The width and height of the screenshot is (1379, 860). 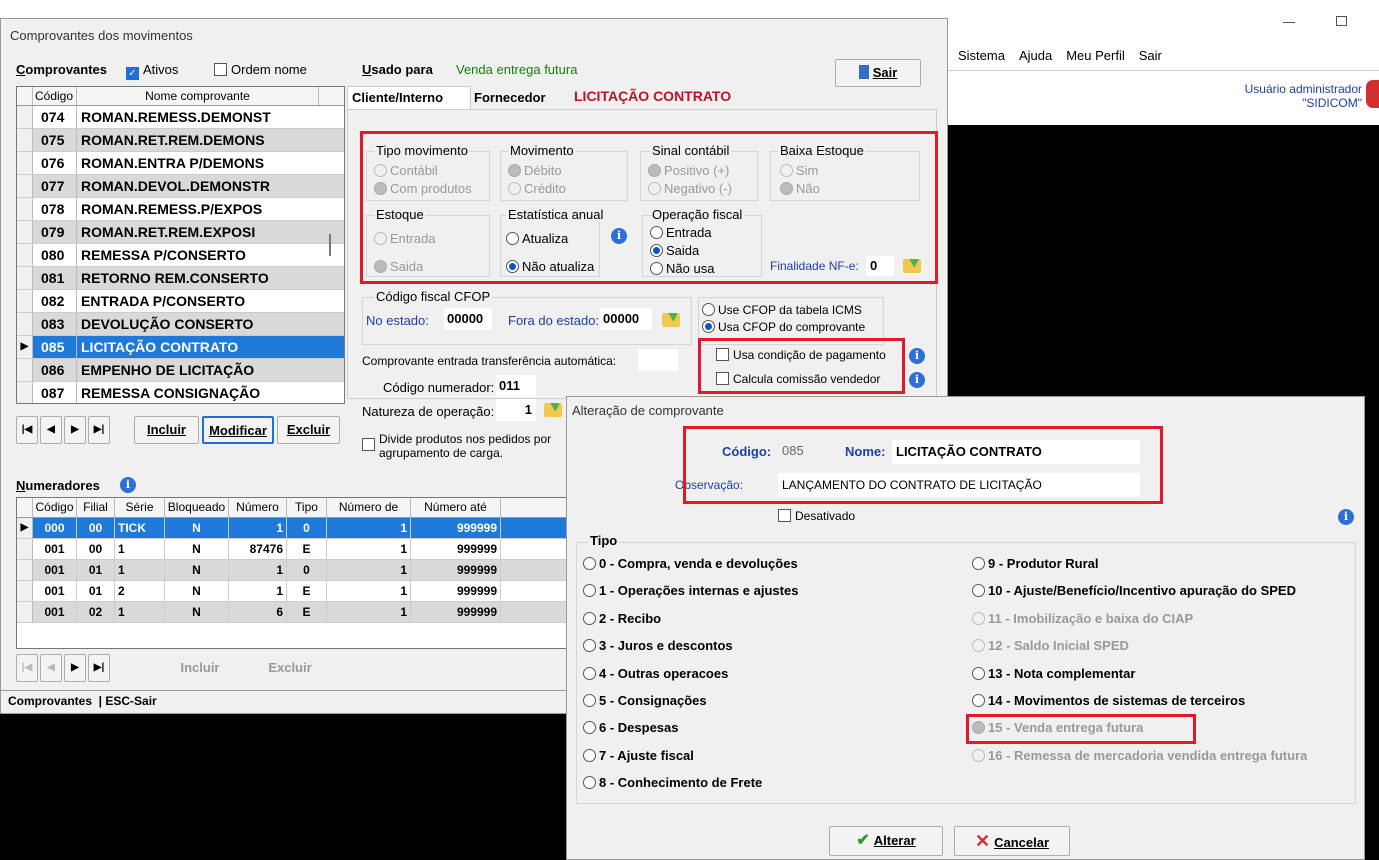 I want to click on menu-ajuda: Ajuda, so click(x=1035, y=58).